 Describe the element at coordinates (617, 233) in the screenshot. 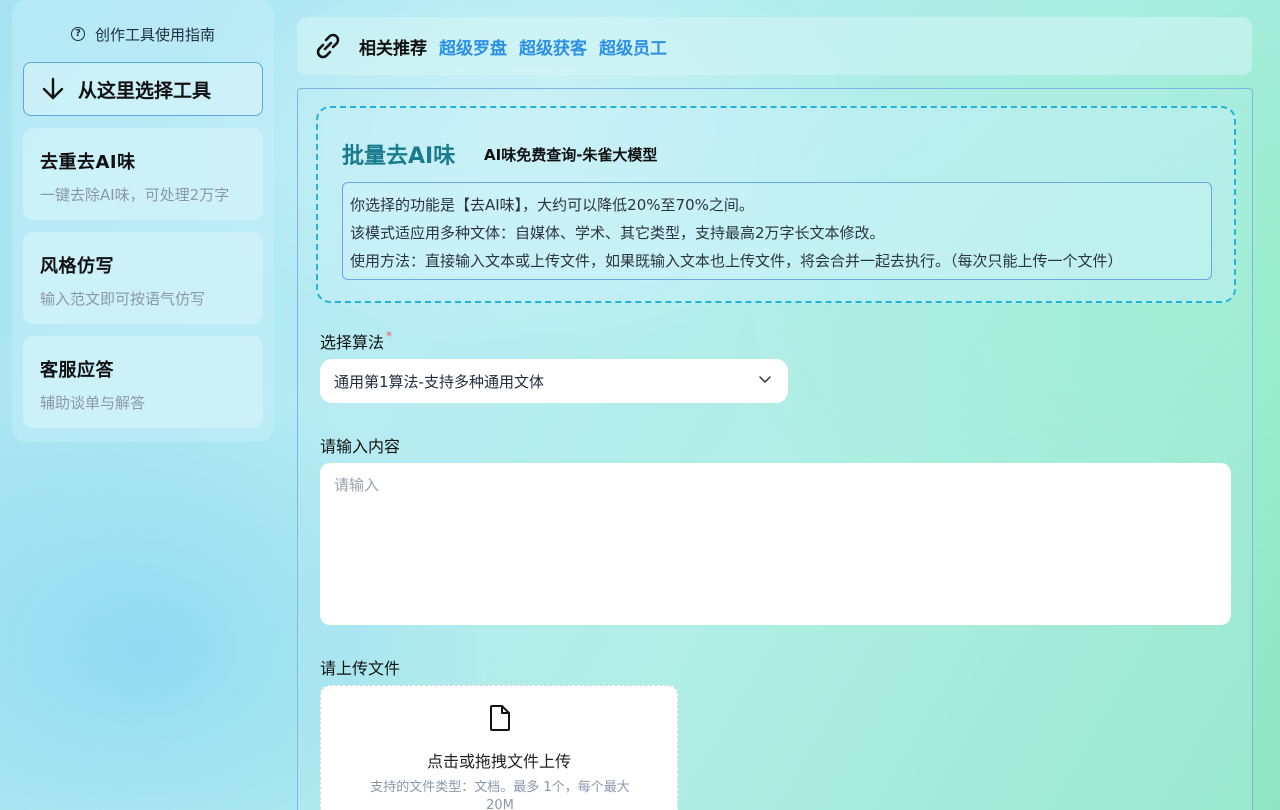

I see `intro-line: 该模式适应用多种文体：自媒体、学术、其它类型，支持最高2万字长文本修改。` at that location.